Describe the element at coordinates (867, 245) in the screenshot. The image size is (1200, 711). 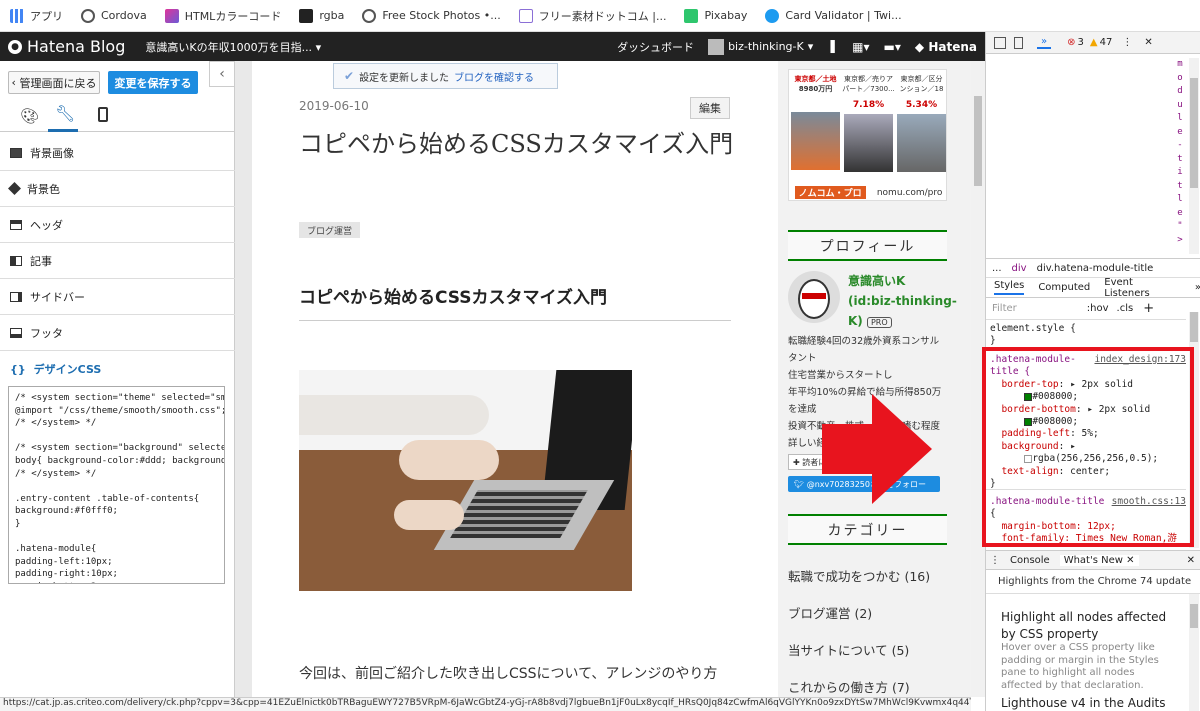
I see `profile-module-title: プロフィール` at that location.